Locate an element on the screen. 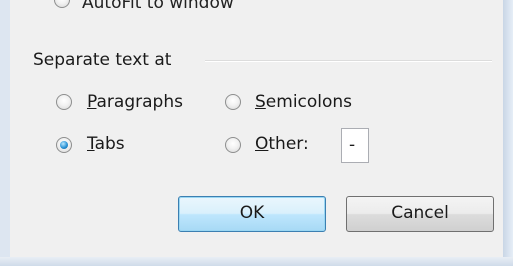 The width and height of the screenshot is (513, 266). tabs-label: Tabs is located at coordinates (106, 144).